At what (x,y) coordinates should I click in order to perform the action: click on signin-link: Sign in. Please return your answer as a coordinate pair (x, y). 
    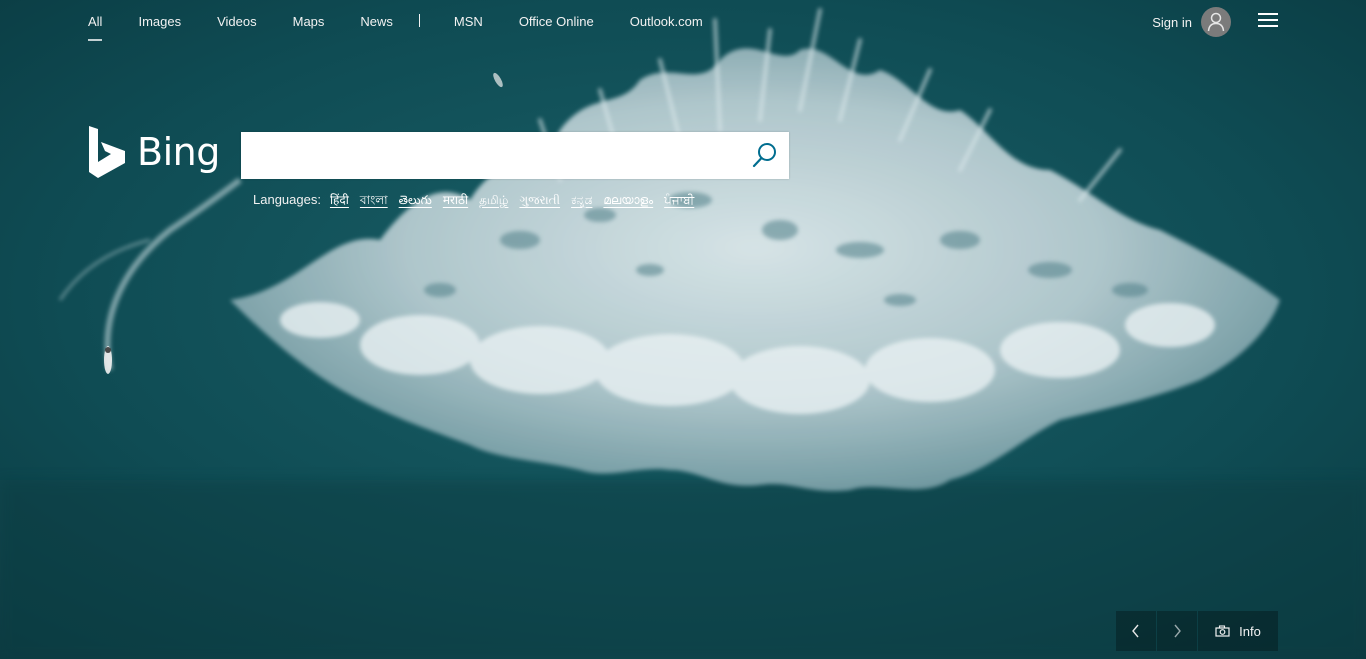
    Looking at the image, I should click on (1172, 22).